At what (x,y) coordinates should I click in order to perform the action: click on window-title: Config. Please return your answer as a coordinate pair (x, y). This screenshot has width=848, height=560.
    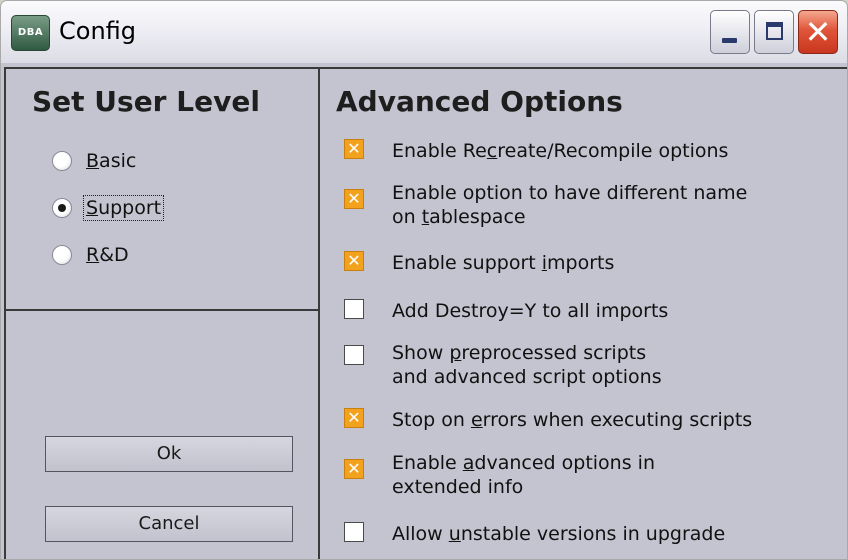
    Looking at the image, I should click on (98, 31).